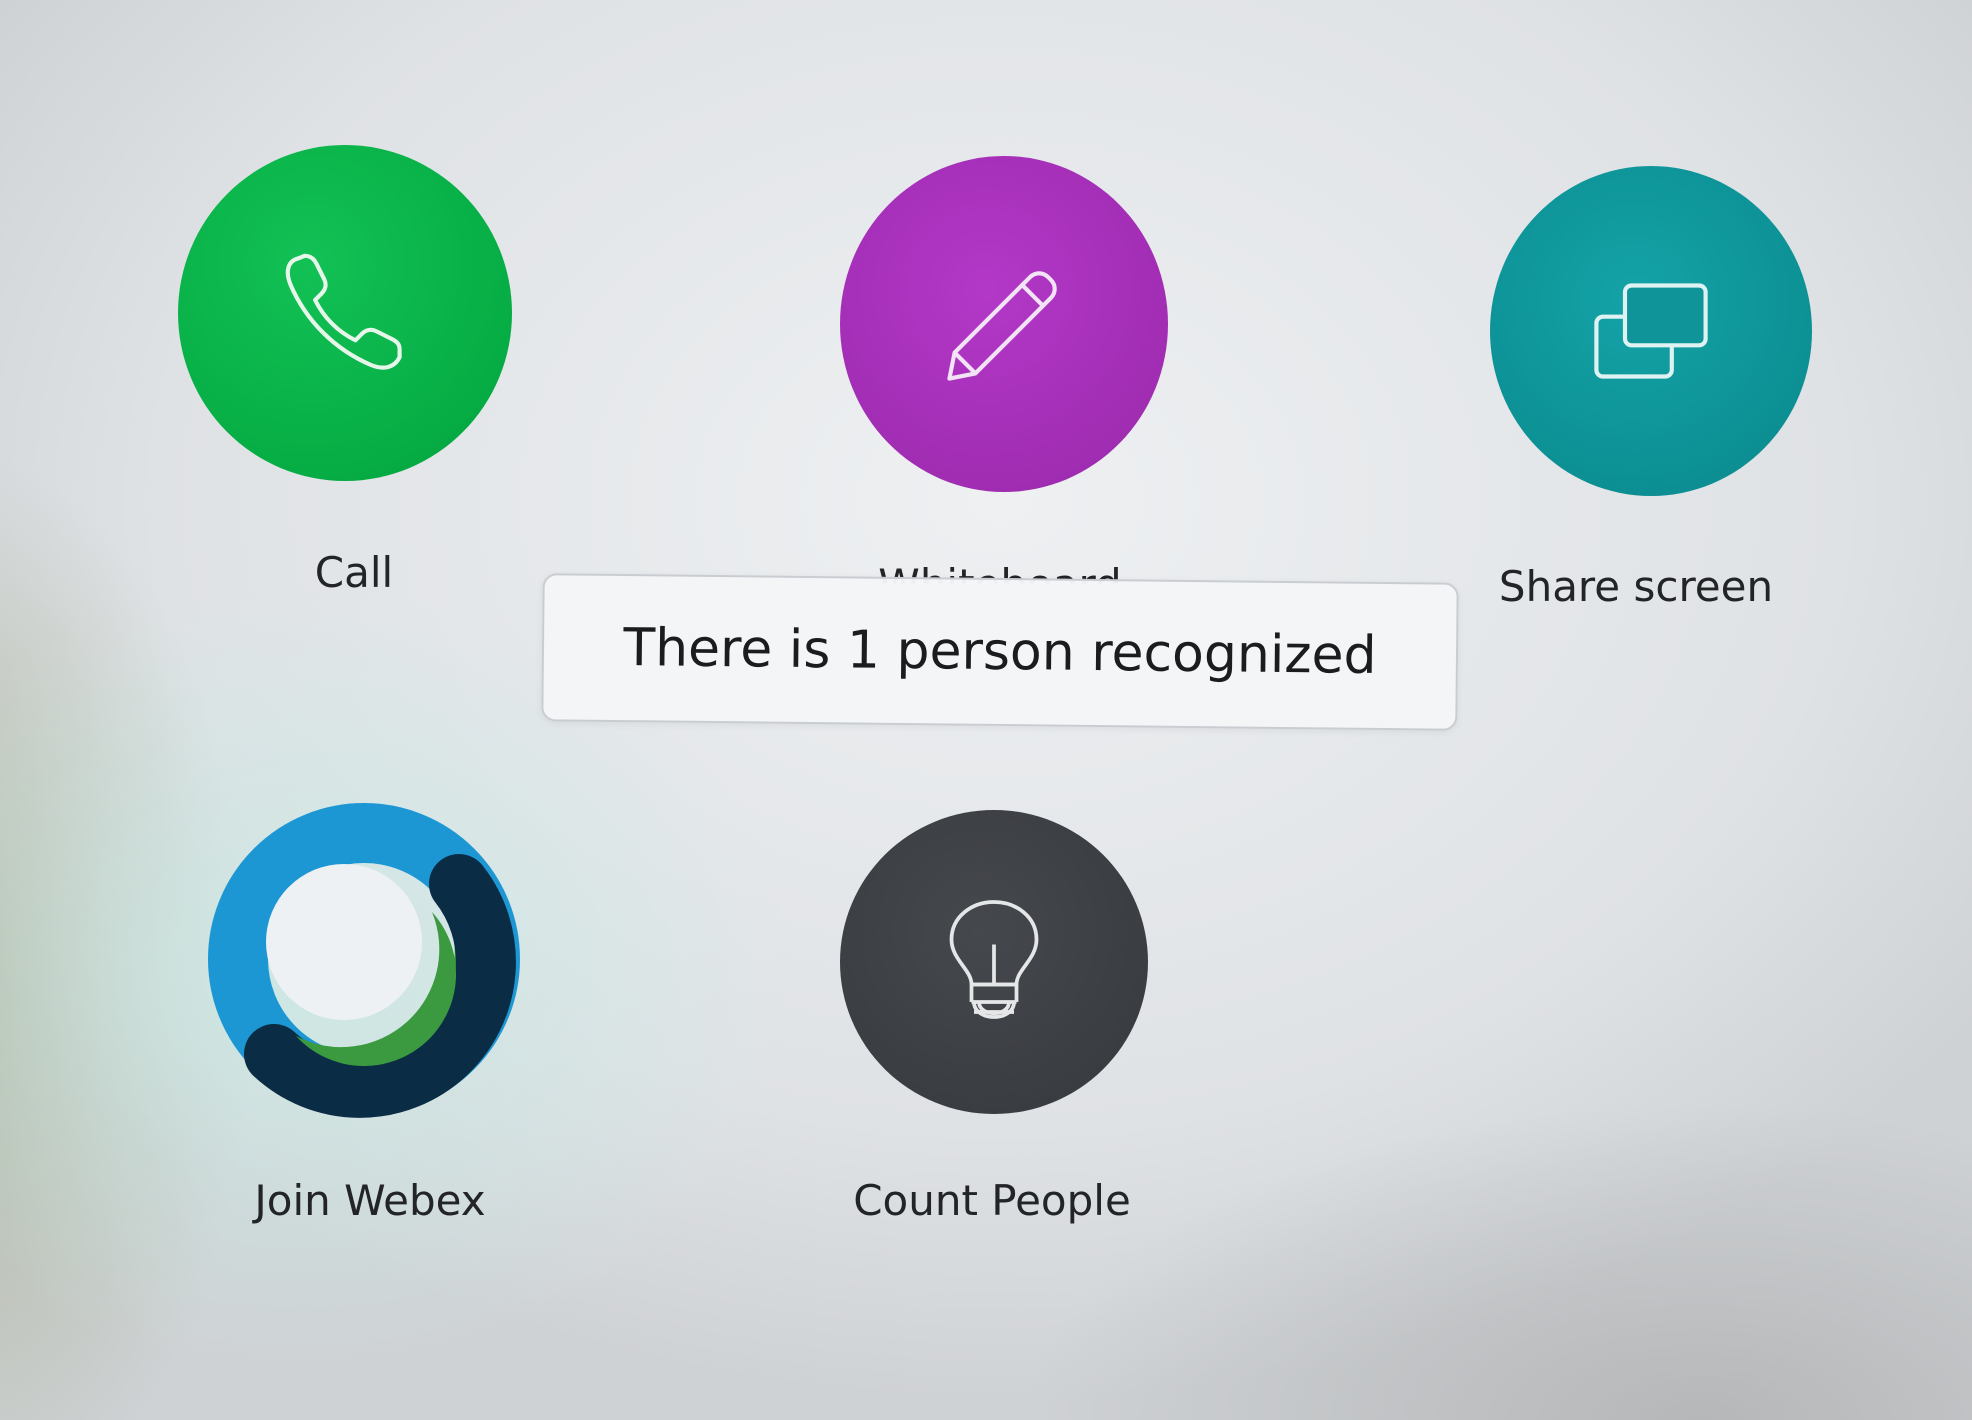  What do you see at coordinates (992, 1200) in the screenshot?
I see `count-people-label: Count People` at bounding box center [992, 1200].